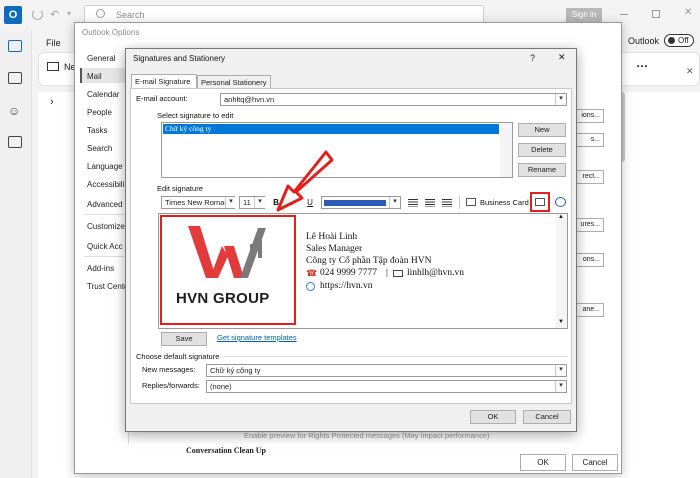 This screenshot has width=700, height=478. What do you see at coordinates (560, 99) in the screenshot?
I see `chevron-down-icon: ▾` at bounding box center [560, 99].